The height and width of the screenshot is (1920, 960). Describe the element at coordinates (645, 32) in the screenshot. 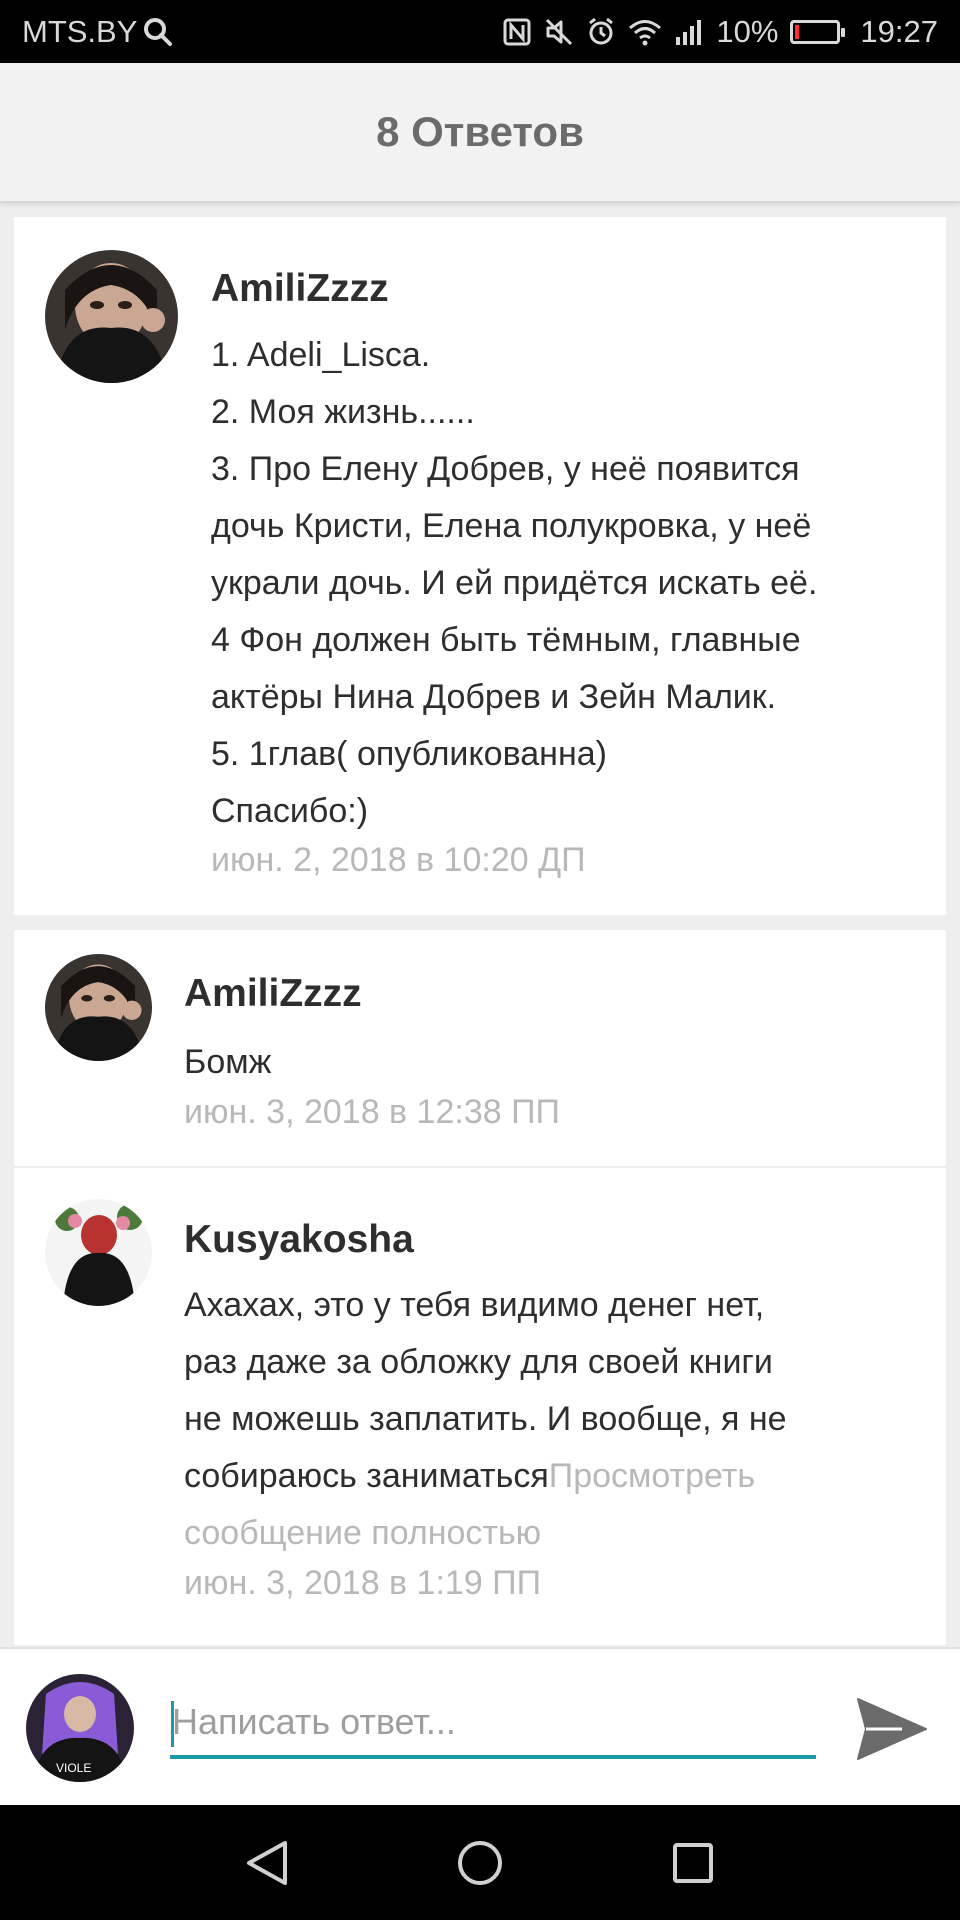

I see `wifi-icon` at that location.